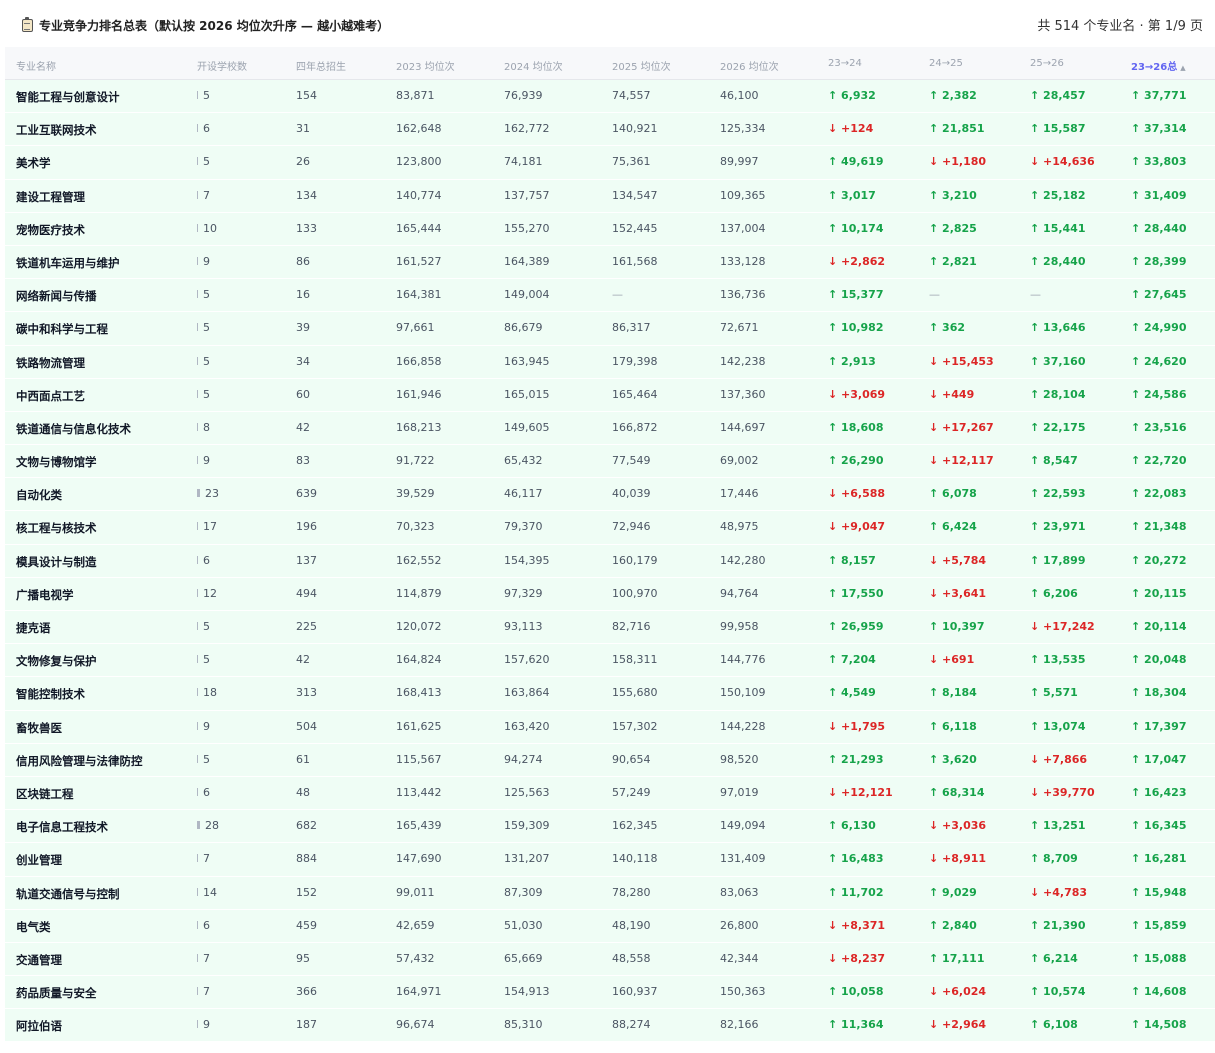  I want to click on cell-value: ↓ +3,036, so click(958, 826).